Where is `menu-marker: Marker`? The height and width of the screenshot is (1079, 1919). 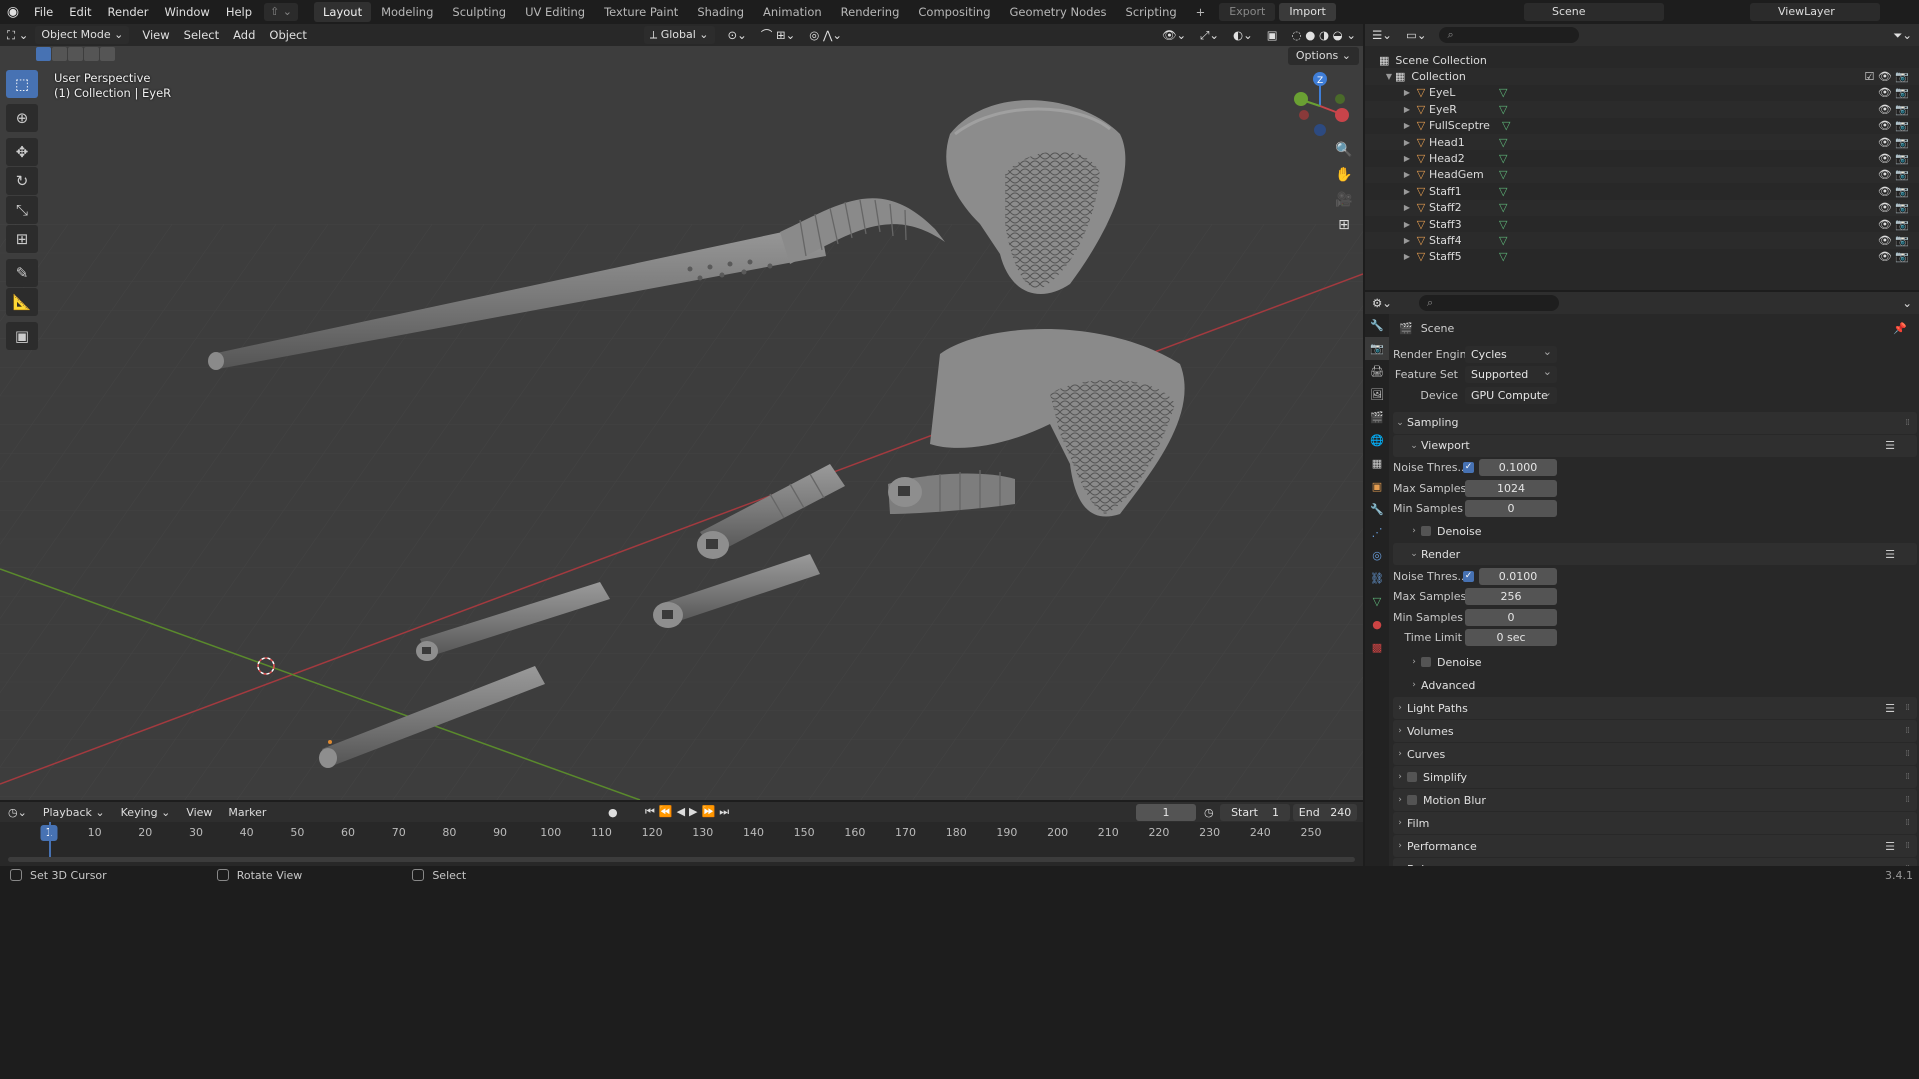 menu-marker: Marker is located at coordinates (247, 812).